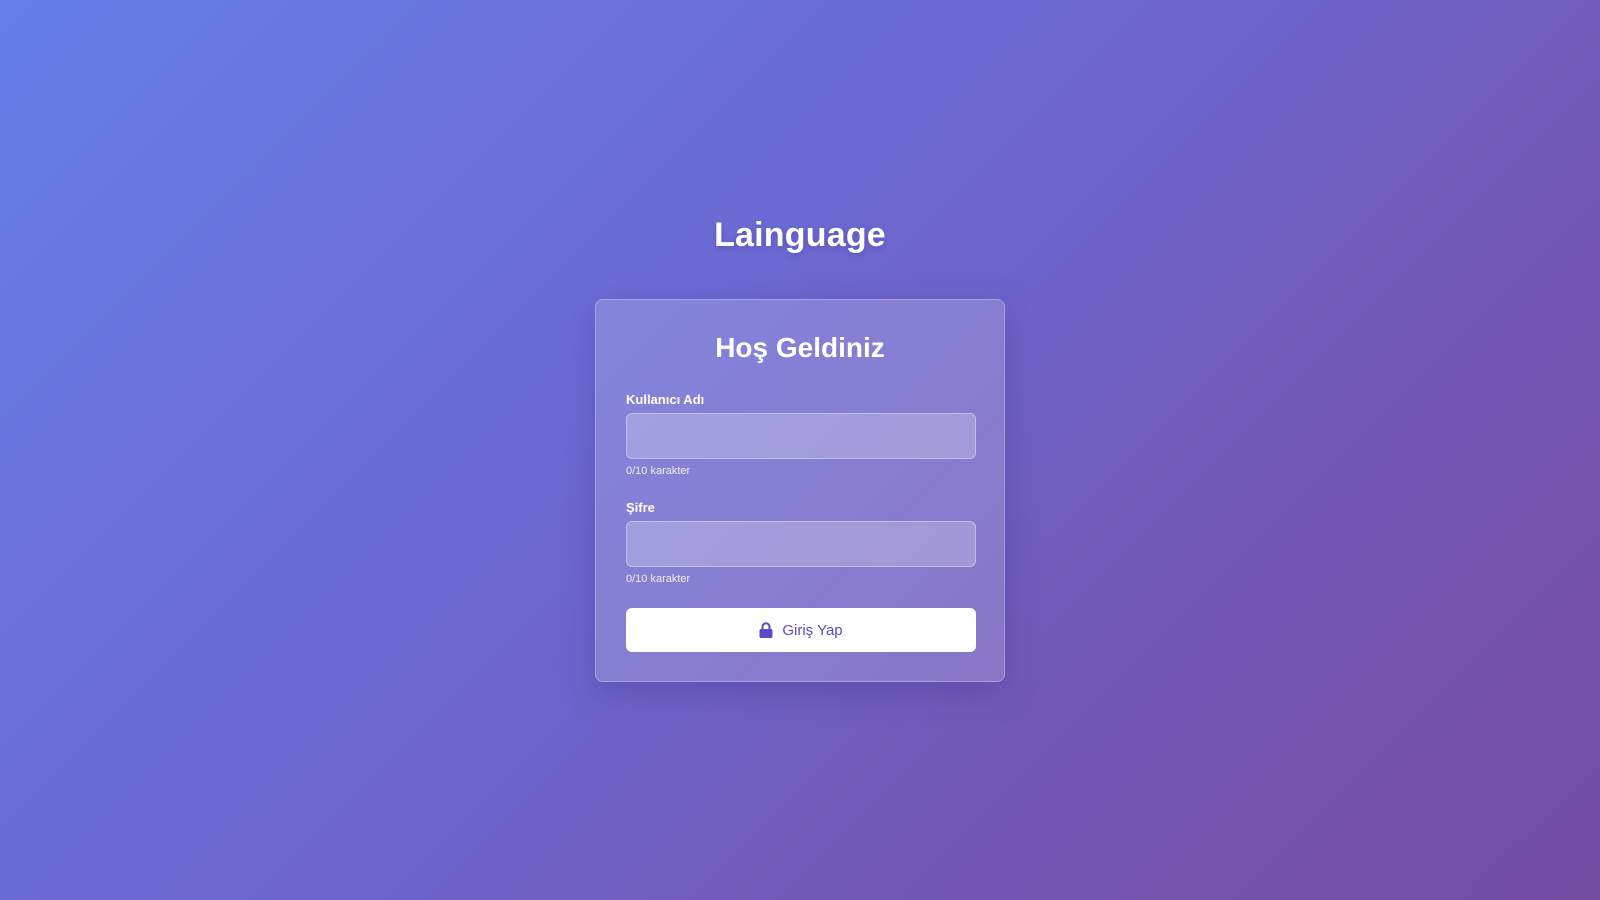  What do you see at coordinates (640, 507) in the screenshot?
I see `password-label: Şifre` at bounding box center [640, 507].